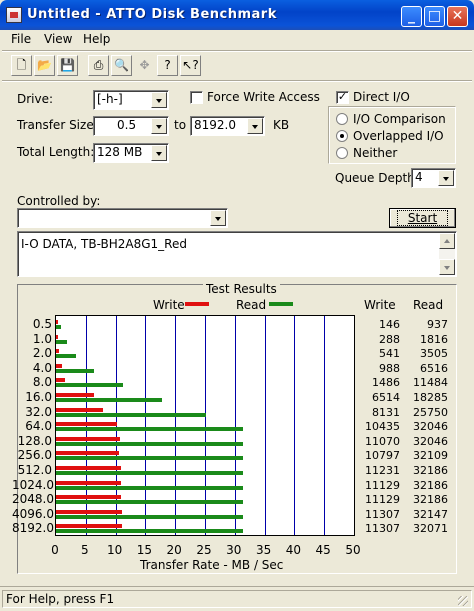 Image resolution: width=474 pixels, height=611 pixels. I want to click on app-icon, so click(14, 15).